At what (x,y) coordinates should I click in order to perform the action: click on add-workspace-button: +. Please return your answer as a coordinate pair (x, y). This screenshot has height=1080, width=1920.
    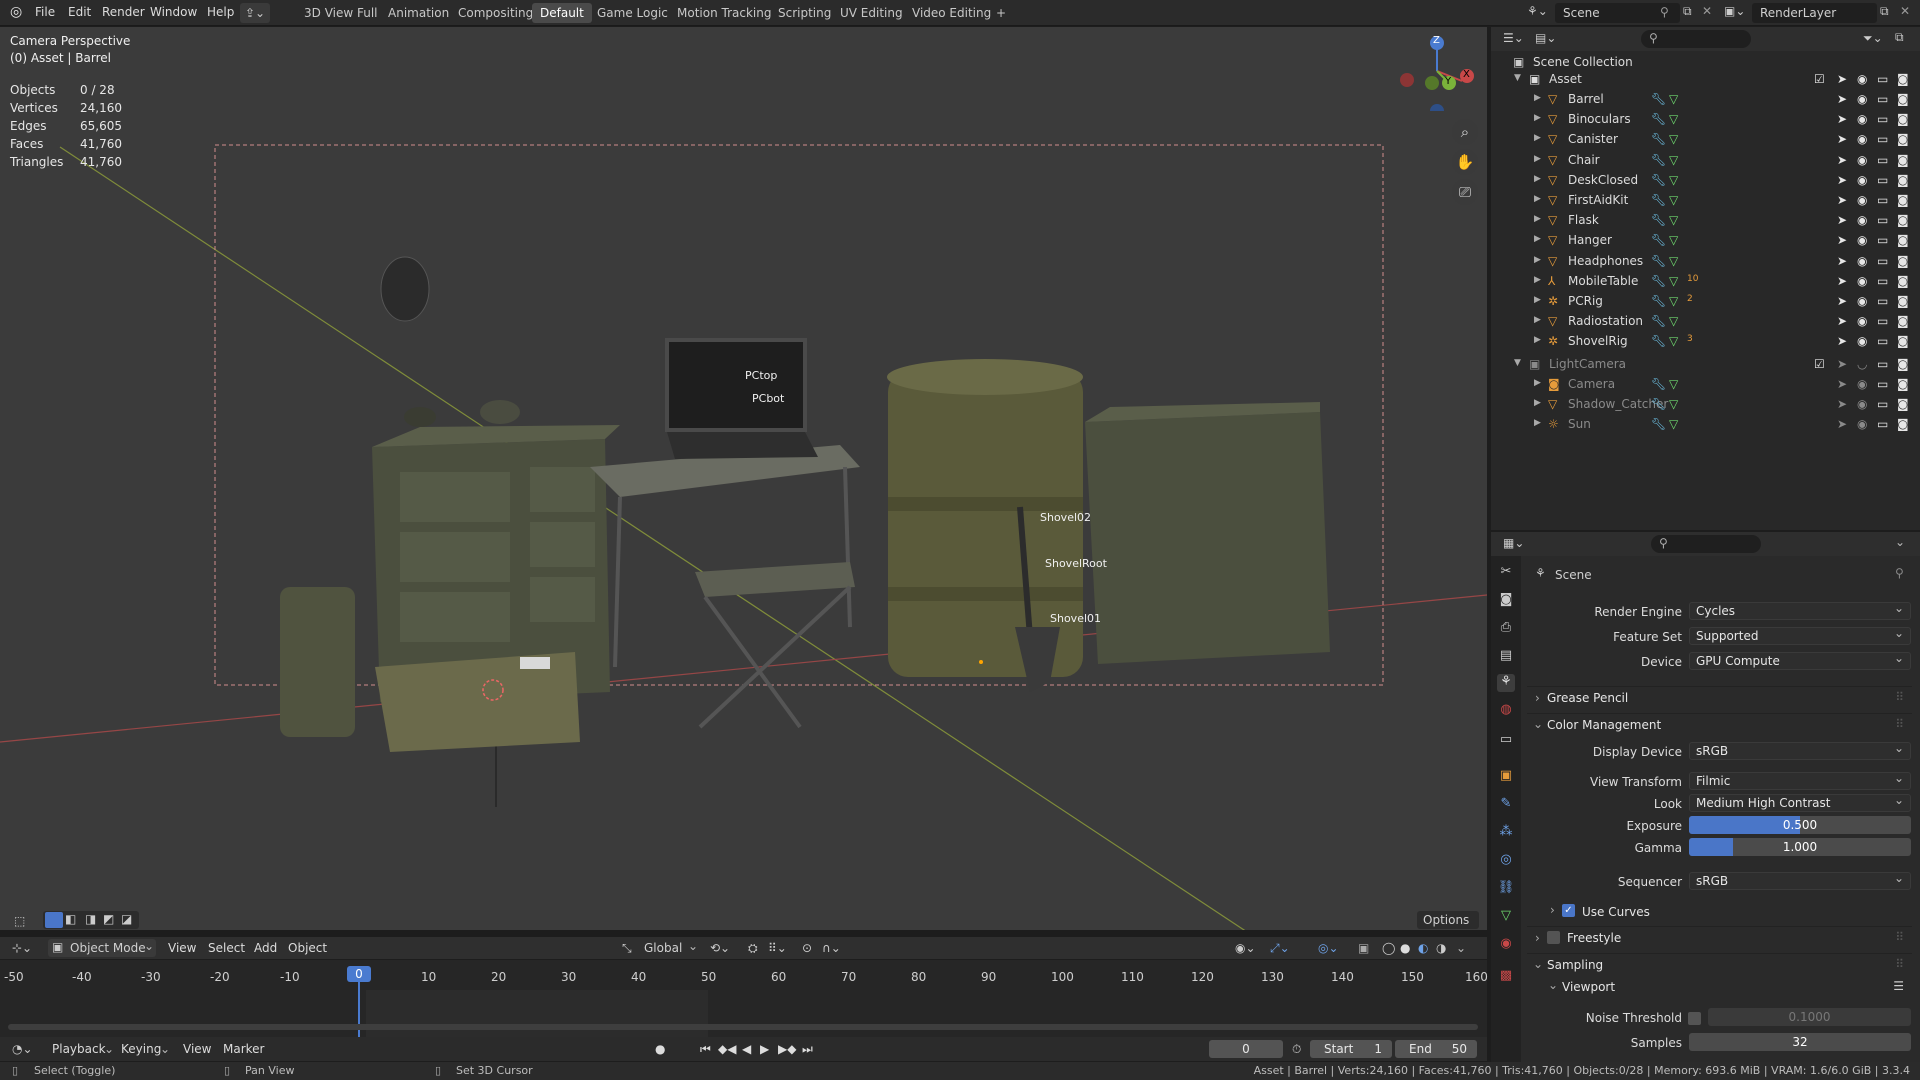
    Looking at the image, I should click on (1001, 13).